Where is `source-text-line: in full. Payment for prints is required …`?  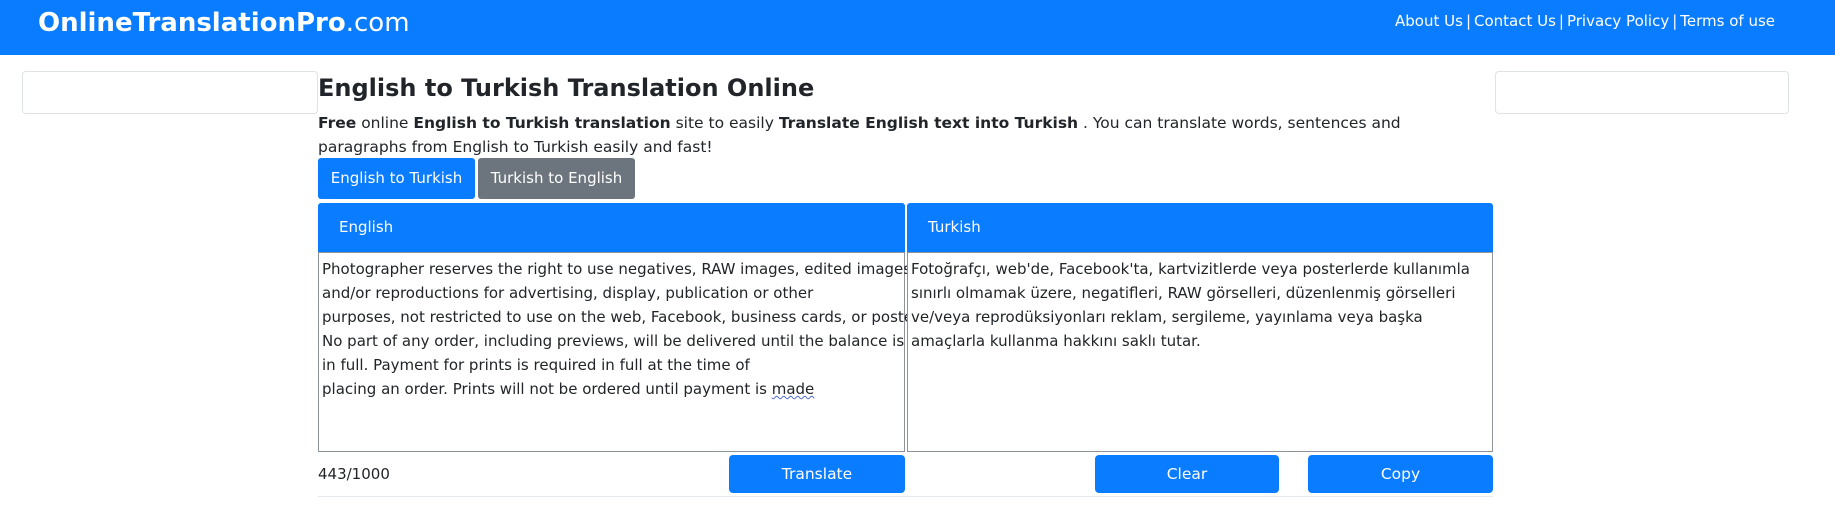
source-text-line: in full. Payment for prints is required … is located at coordinates (536, 365).